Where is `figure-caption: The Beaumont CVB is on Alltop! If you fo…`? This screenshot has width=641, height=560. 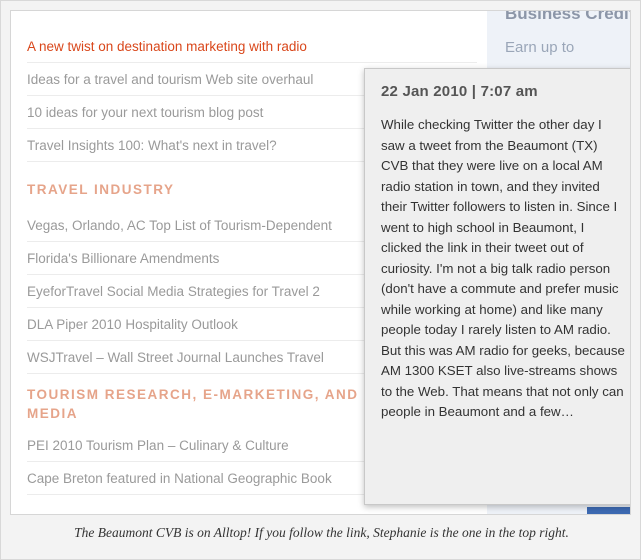
figure-caption: The Beaumont CVB is on Alltop! If you fo… is located at coordinates (321, 532).